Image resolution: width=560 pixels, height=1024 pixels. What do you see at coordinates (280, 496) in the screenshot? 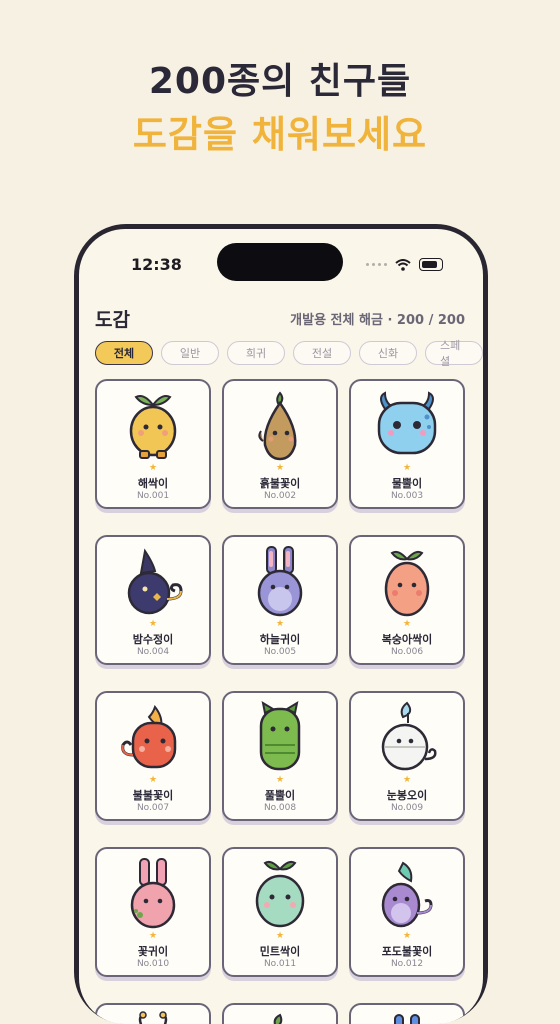
I see `creature-number: No.002` at bounding box center [280, 496].